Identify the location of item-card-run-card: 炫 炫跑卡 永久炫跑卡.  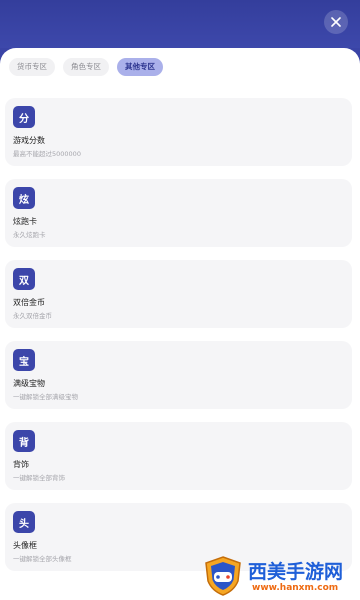
(178, 213).